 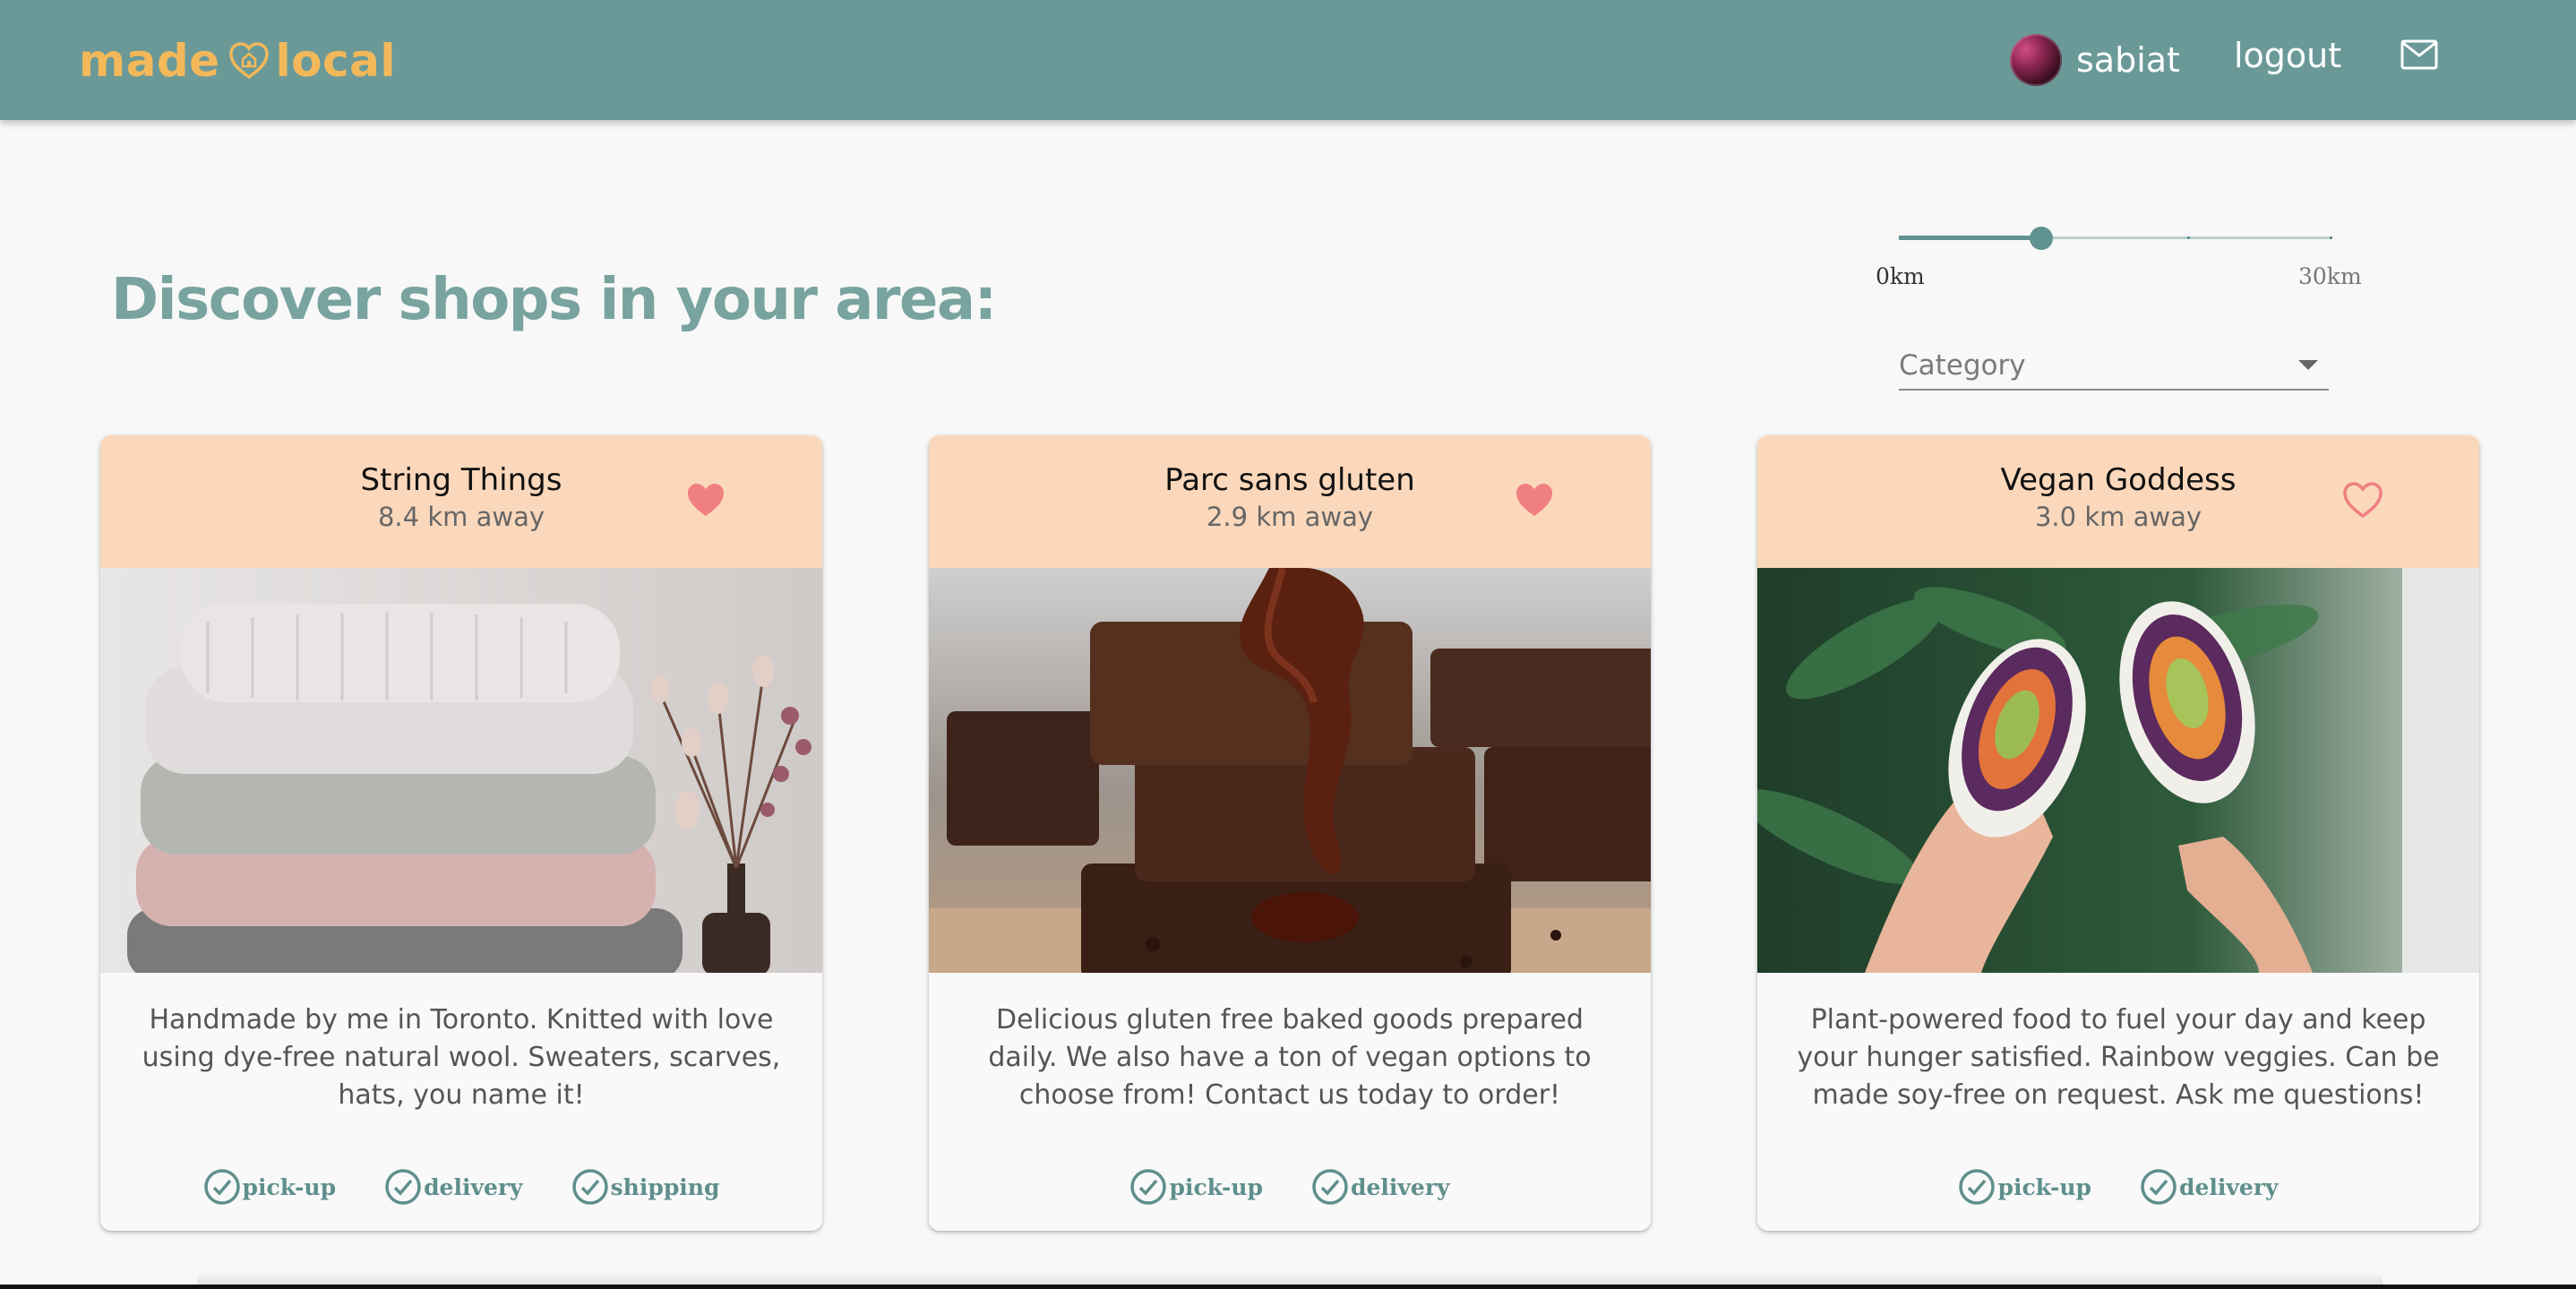 I want to click on brownies-photo, so click(x=1290, y=771).